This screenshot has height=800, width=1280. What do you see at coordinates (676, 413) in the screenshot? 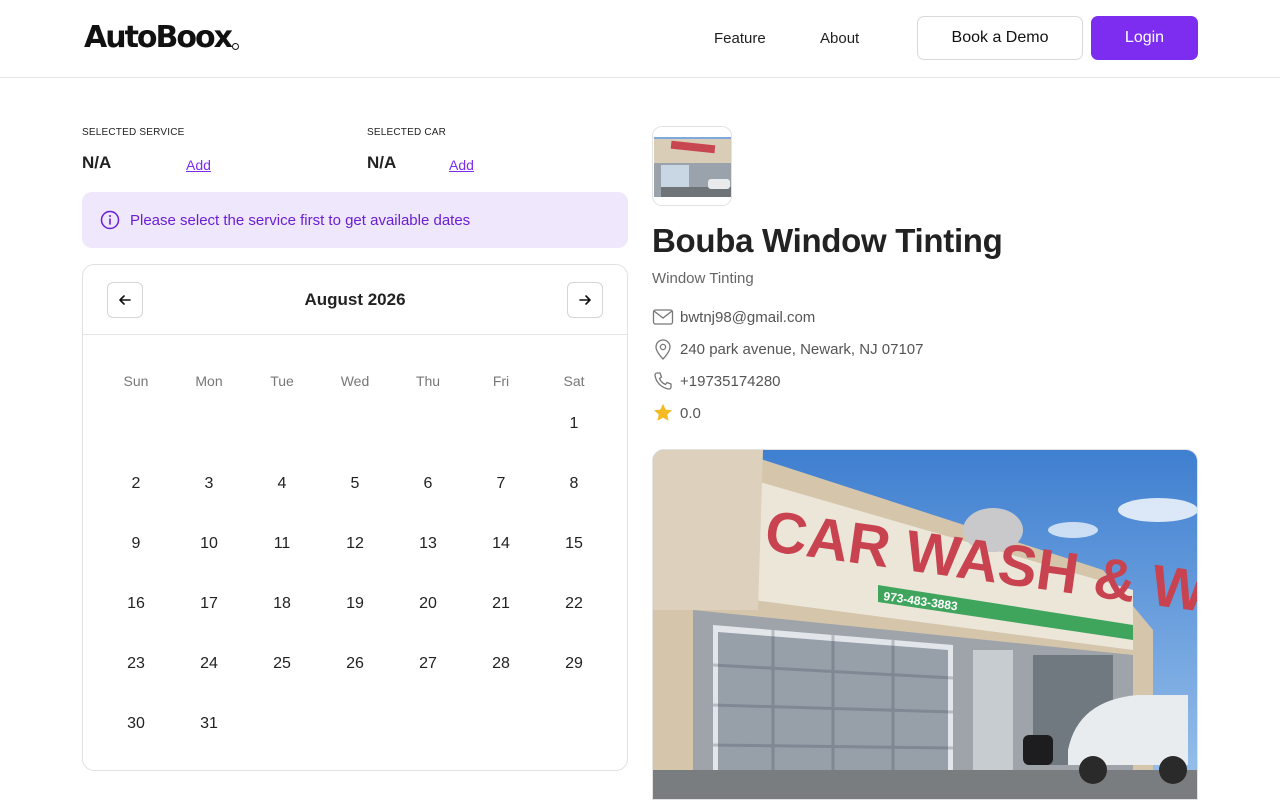
I see `business-rating-row: 0.0` at bounding box center [676, 413].